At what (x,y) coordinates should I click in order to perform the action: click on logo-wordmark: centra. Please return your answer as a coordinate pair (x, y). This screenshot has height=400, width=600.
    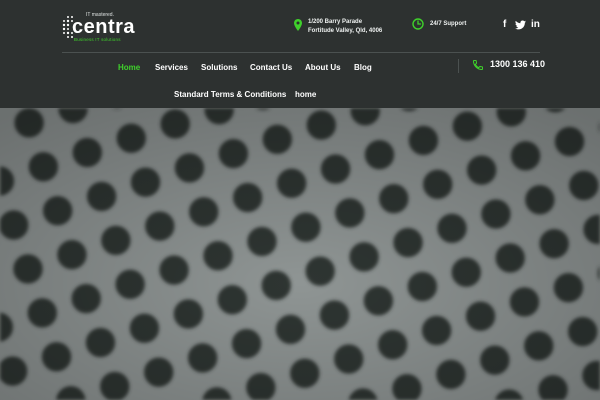
    Looking at the image, I should click on (104, 27).